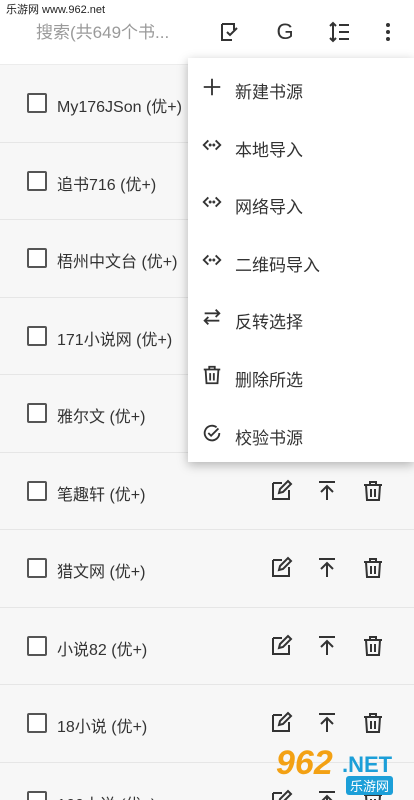 This screenshot has height=800, width=414. Describe the element at coordinates (304, 763) in the screenshot. I see `watermark-num: 962` at that location.